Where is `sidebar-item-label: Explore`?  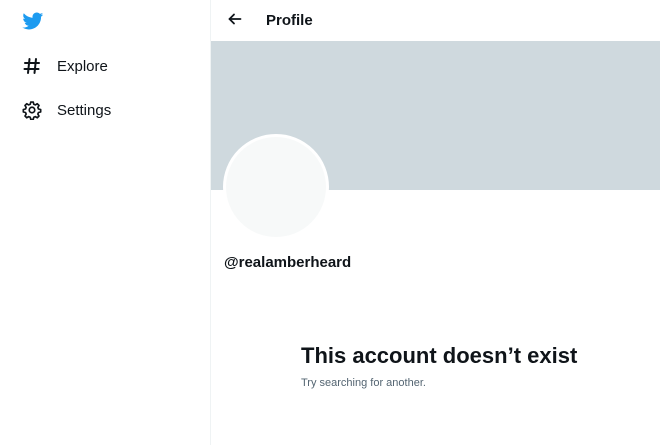
sidebar-item-label: Explore is located at coordinates (82, 66).